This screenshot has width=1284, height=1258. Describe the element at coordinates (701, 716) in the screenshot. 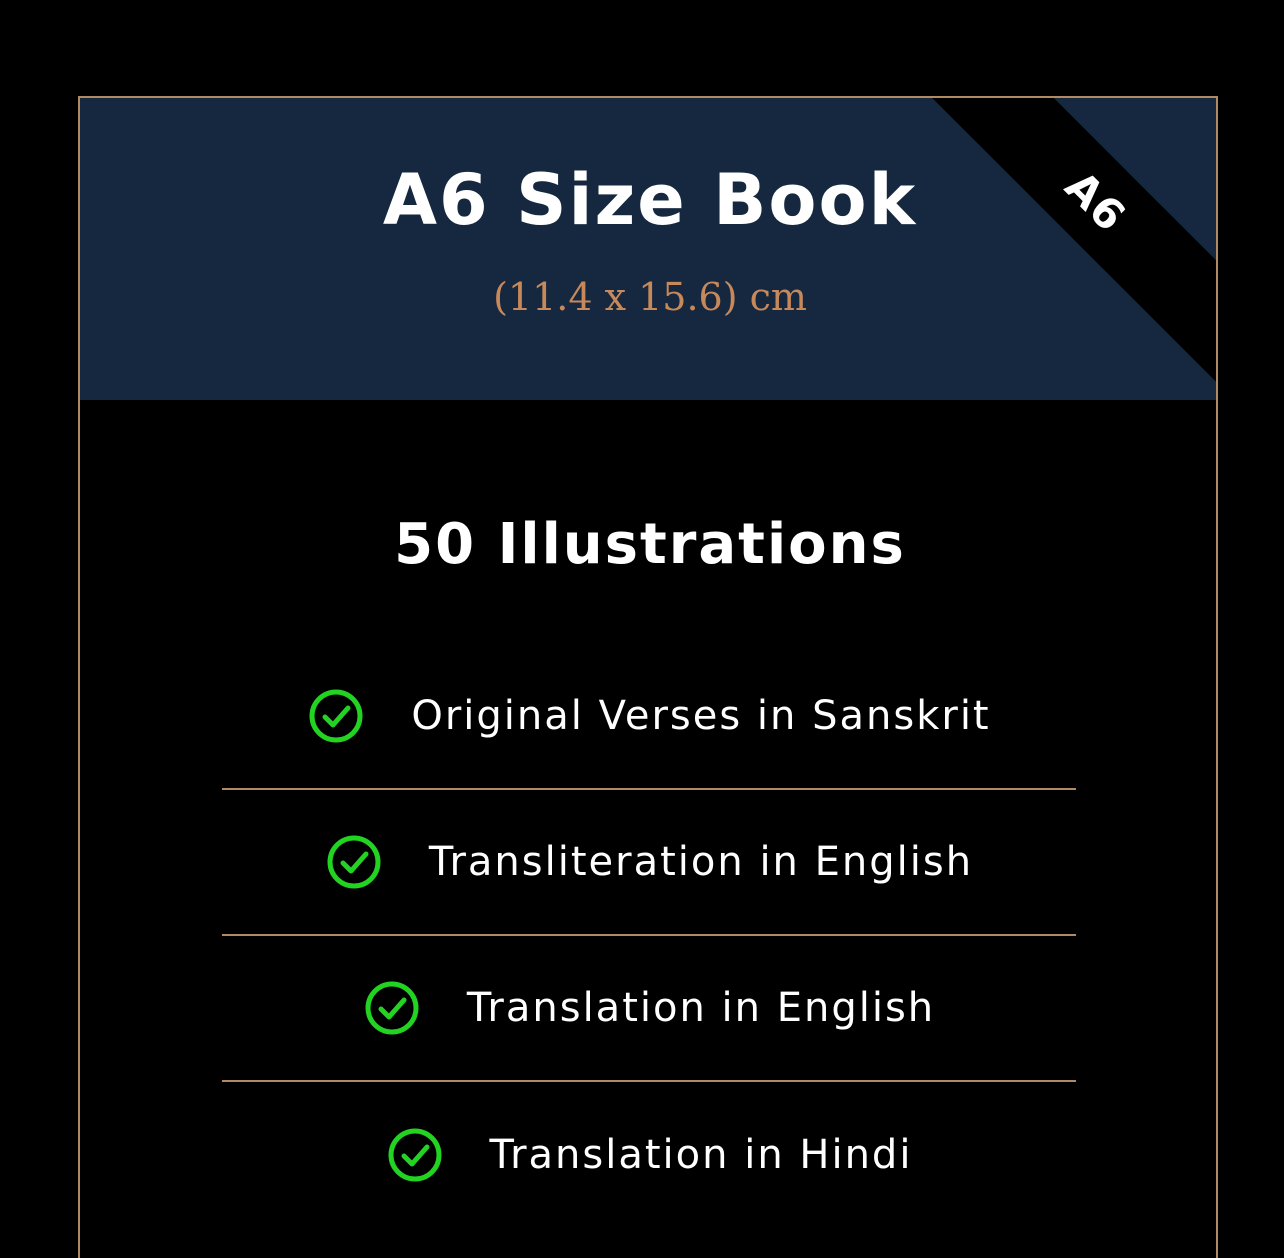

I see `feature-label: Original Verses in Sanskrit` at that location.